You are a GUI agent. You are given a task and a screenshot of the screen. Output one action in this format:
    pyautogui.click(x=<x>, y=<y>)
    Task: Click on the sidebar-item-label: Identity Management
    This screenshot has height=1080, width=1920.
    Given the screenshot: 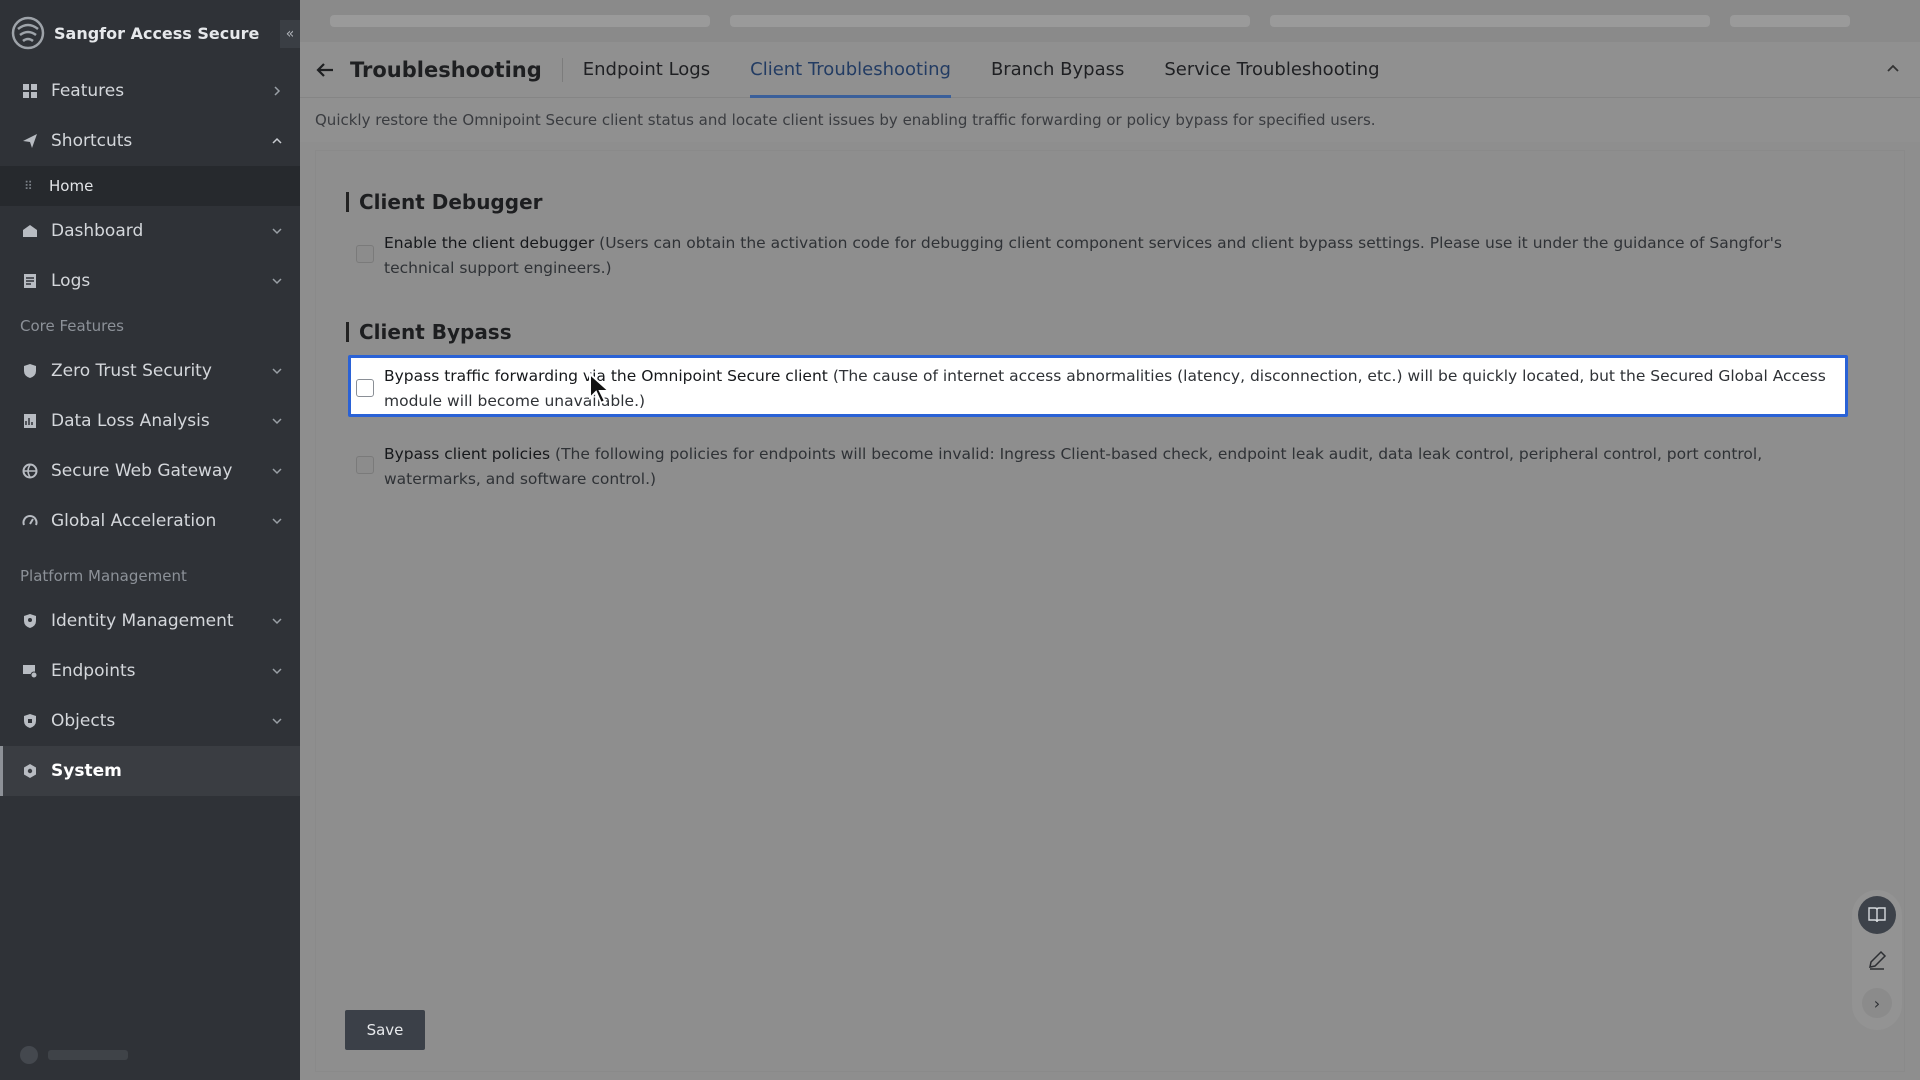 What is the action you would take?
    pyautogui.click(x=142, y=621)
    